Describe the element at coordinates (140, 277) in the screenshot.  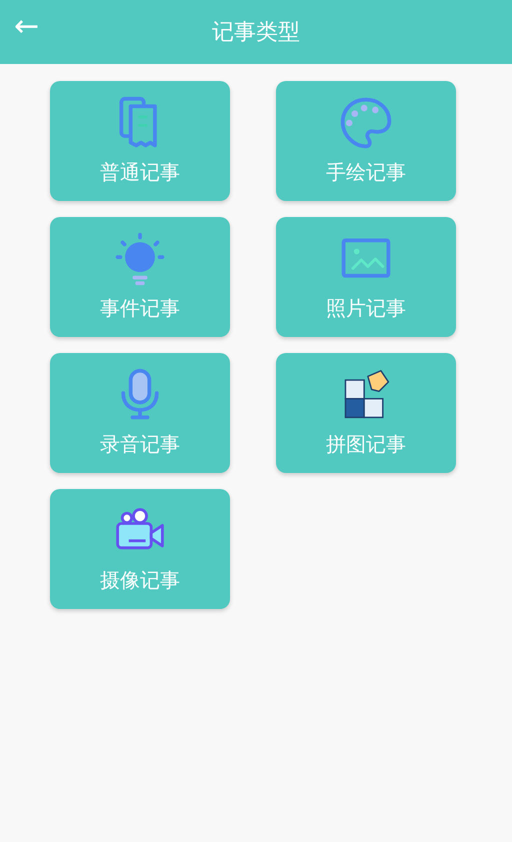
I see `note-type-card: 事件记事` at that location.